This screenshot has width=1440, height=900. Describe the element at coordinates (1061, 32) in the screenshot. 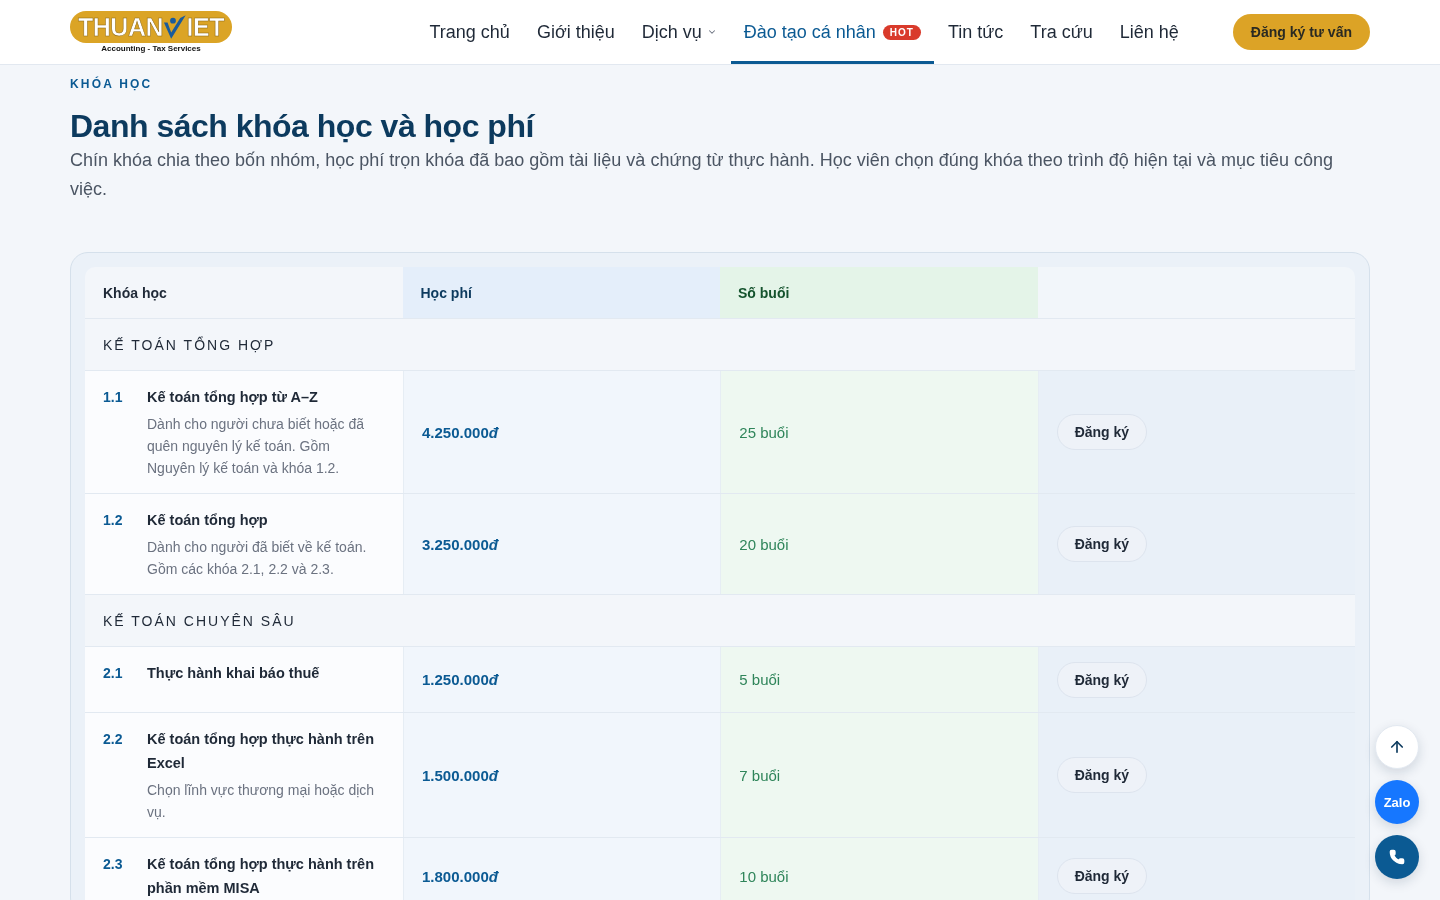

I see `nav-tab: Tra cứu` at that location.